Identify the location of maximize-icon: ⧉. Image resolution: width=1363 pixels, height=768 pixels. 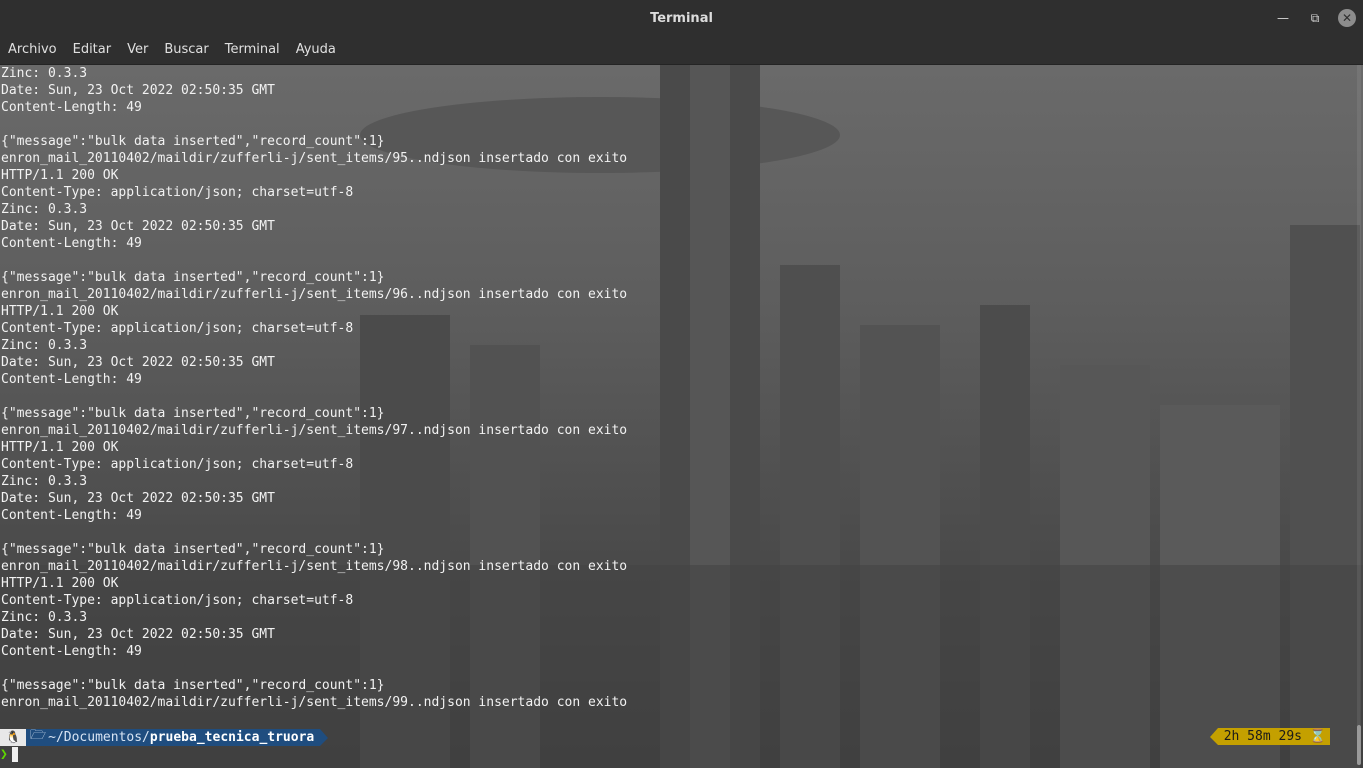
(1315, 17).